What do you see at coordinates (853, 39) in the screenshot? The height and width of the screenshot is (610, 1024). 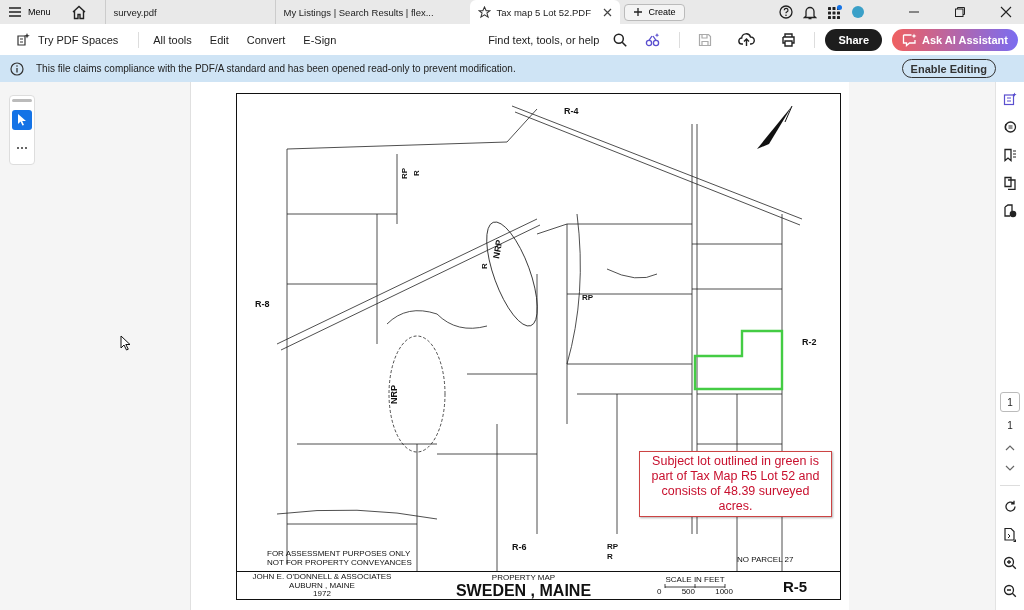 I see `share-button: Share` at bounding box center [853, 39].